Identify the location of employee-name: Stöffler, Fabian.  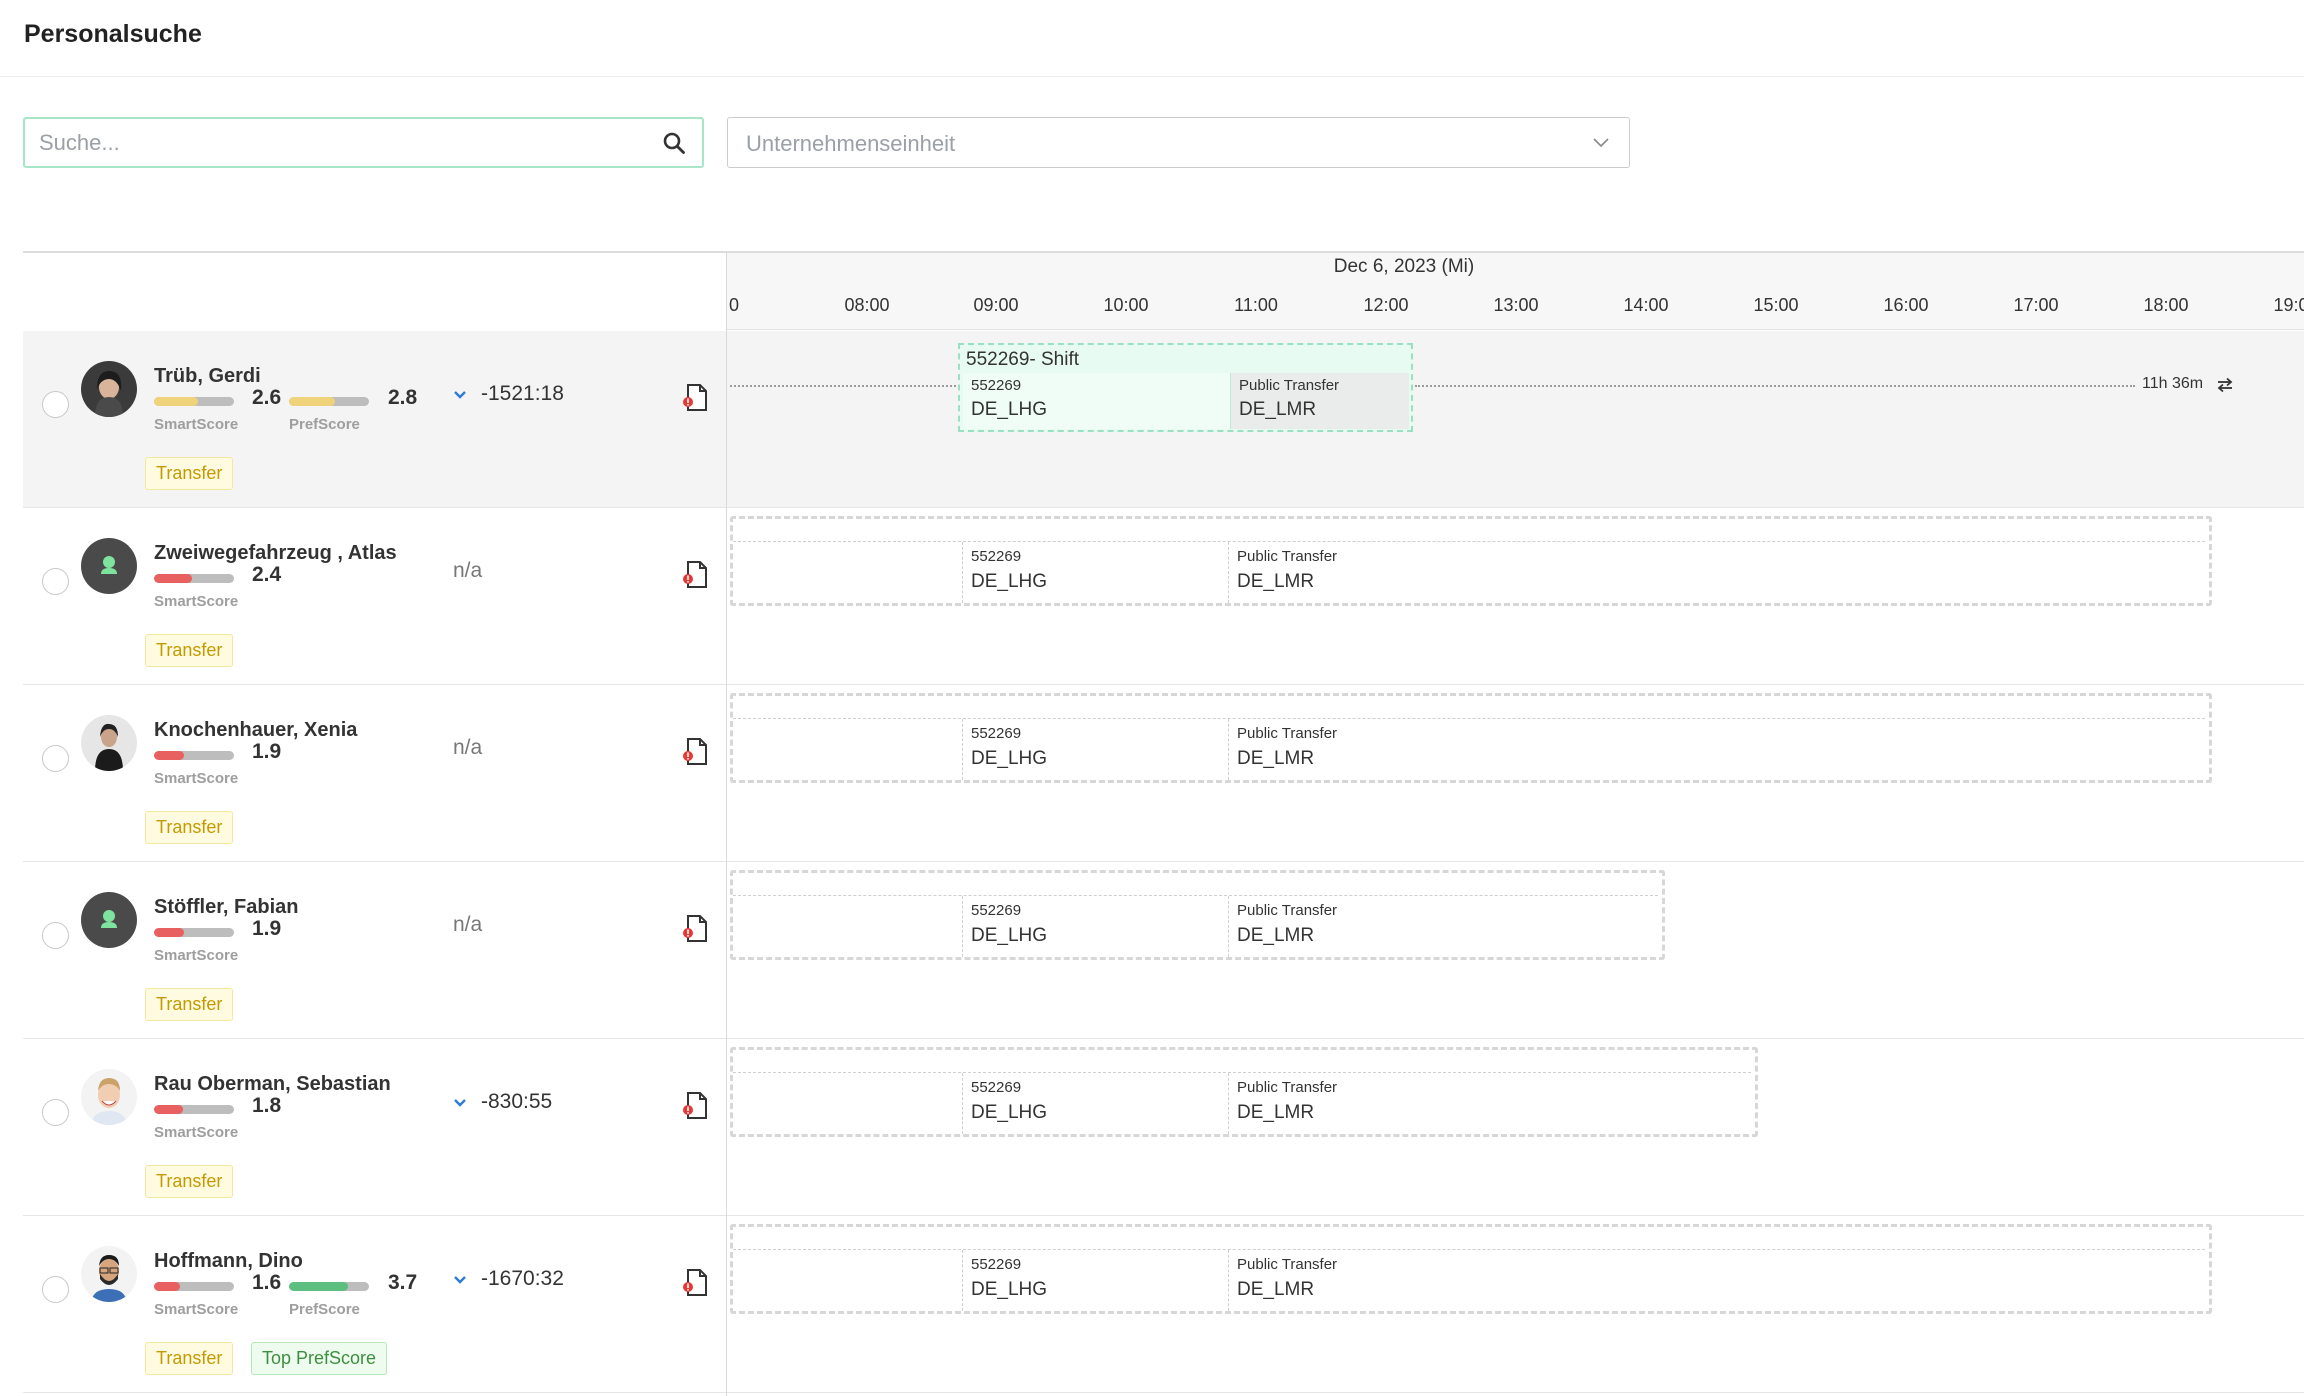
(226, 907).